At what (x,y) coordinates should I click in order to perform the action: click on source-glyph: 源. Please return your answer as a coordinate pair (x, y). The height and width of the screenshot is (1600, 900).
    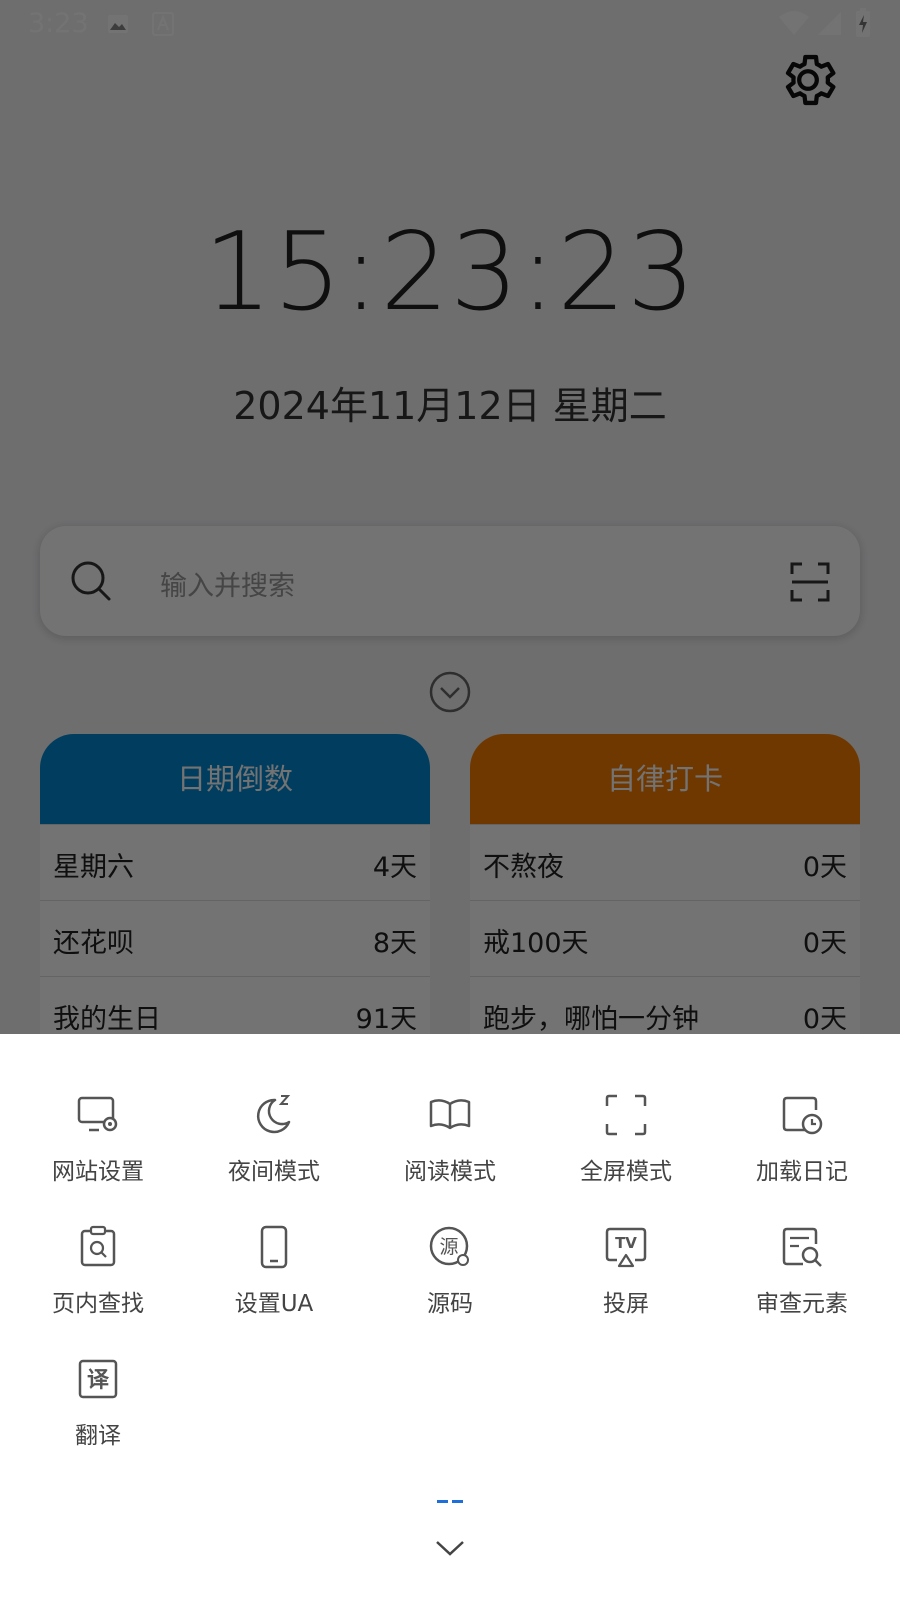
    Looking at the image, I should click on (448, 1247).